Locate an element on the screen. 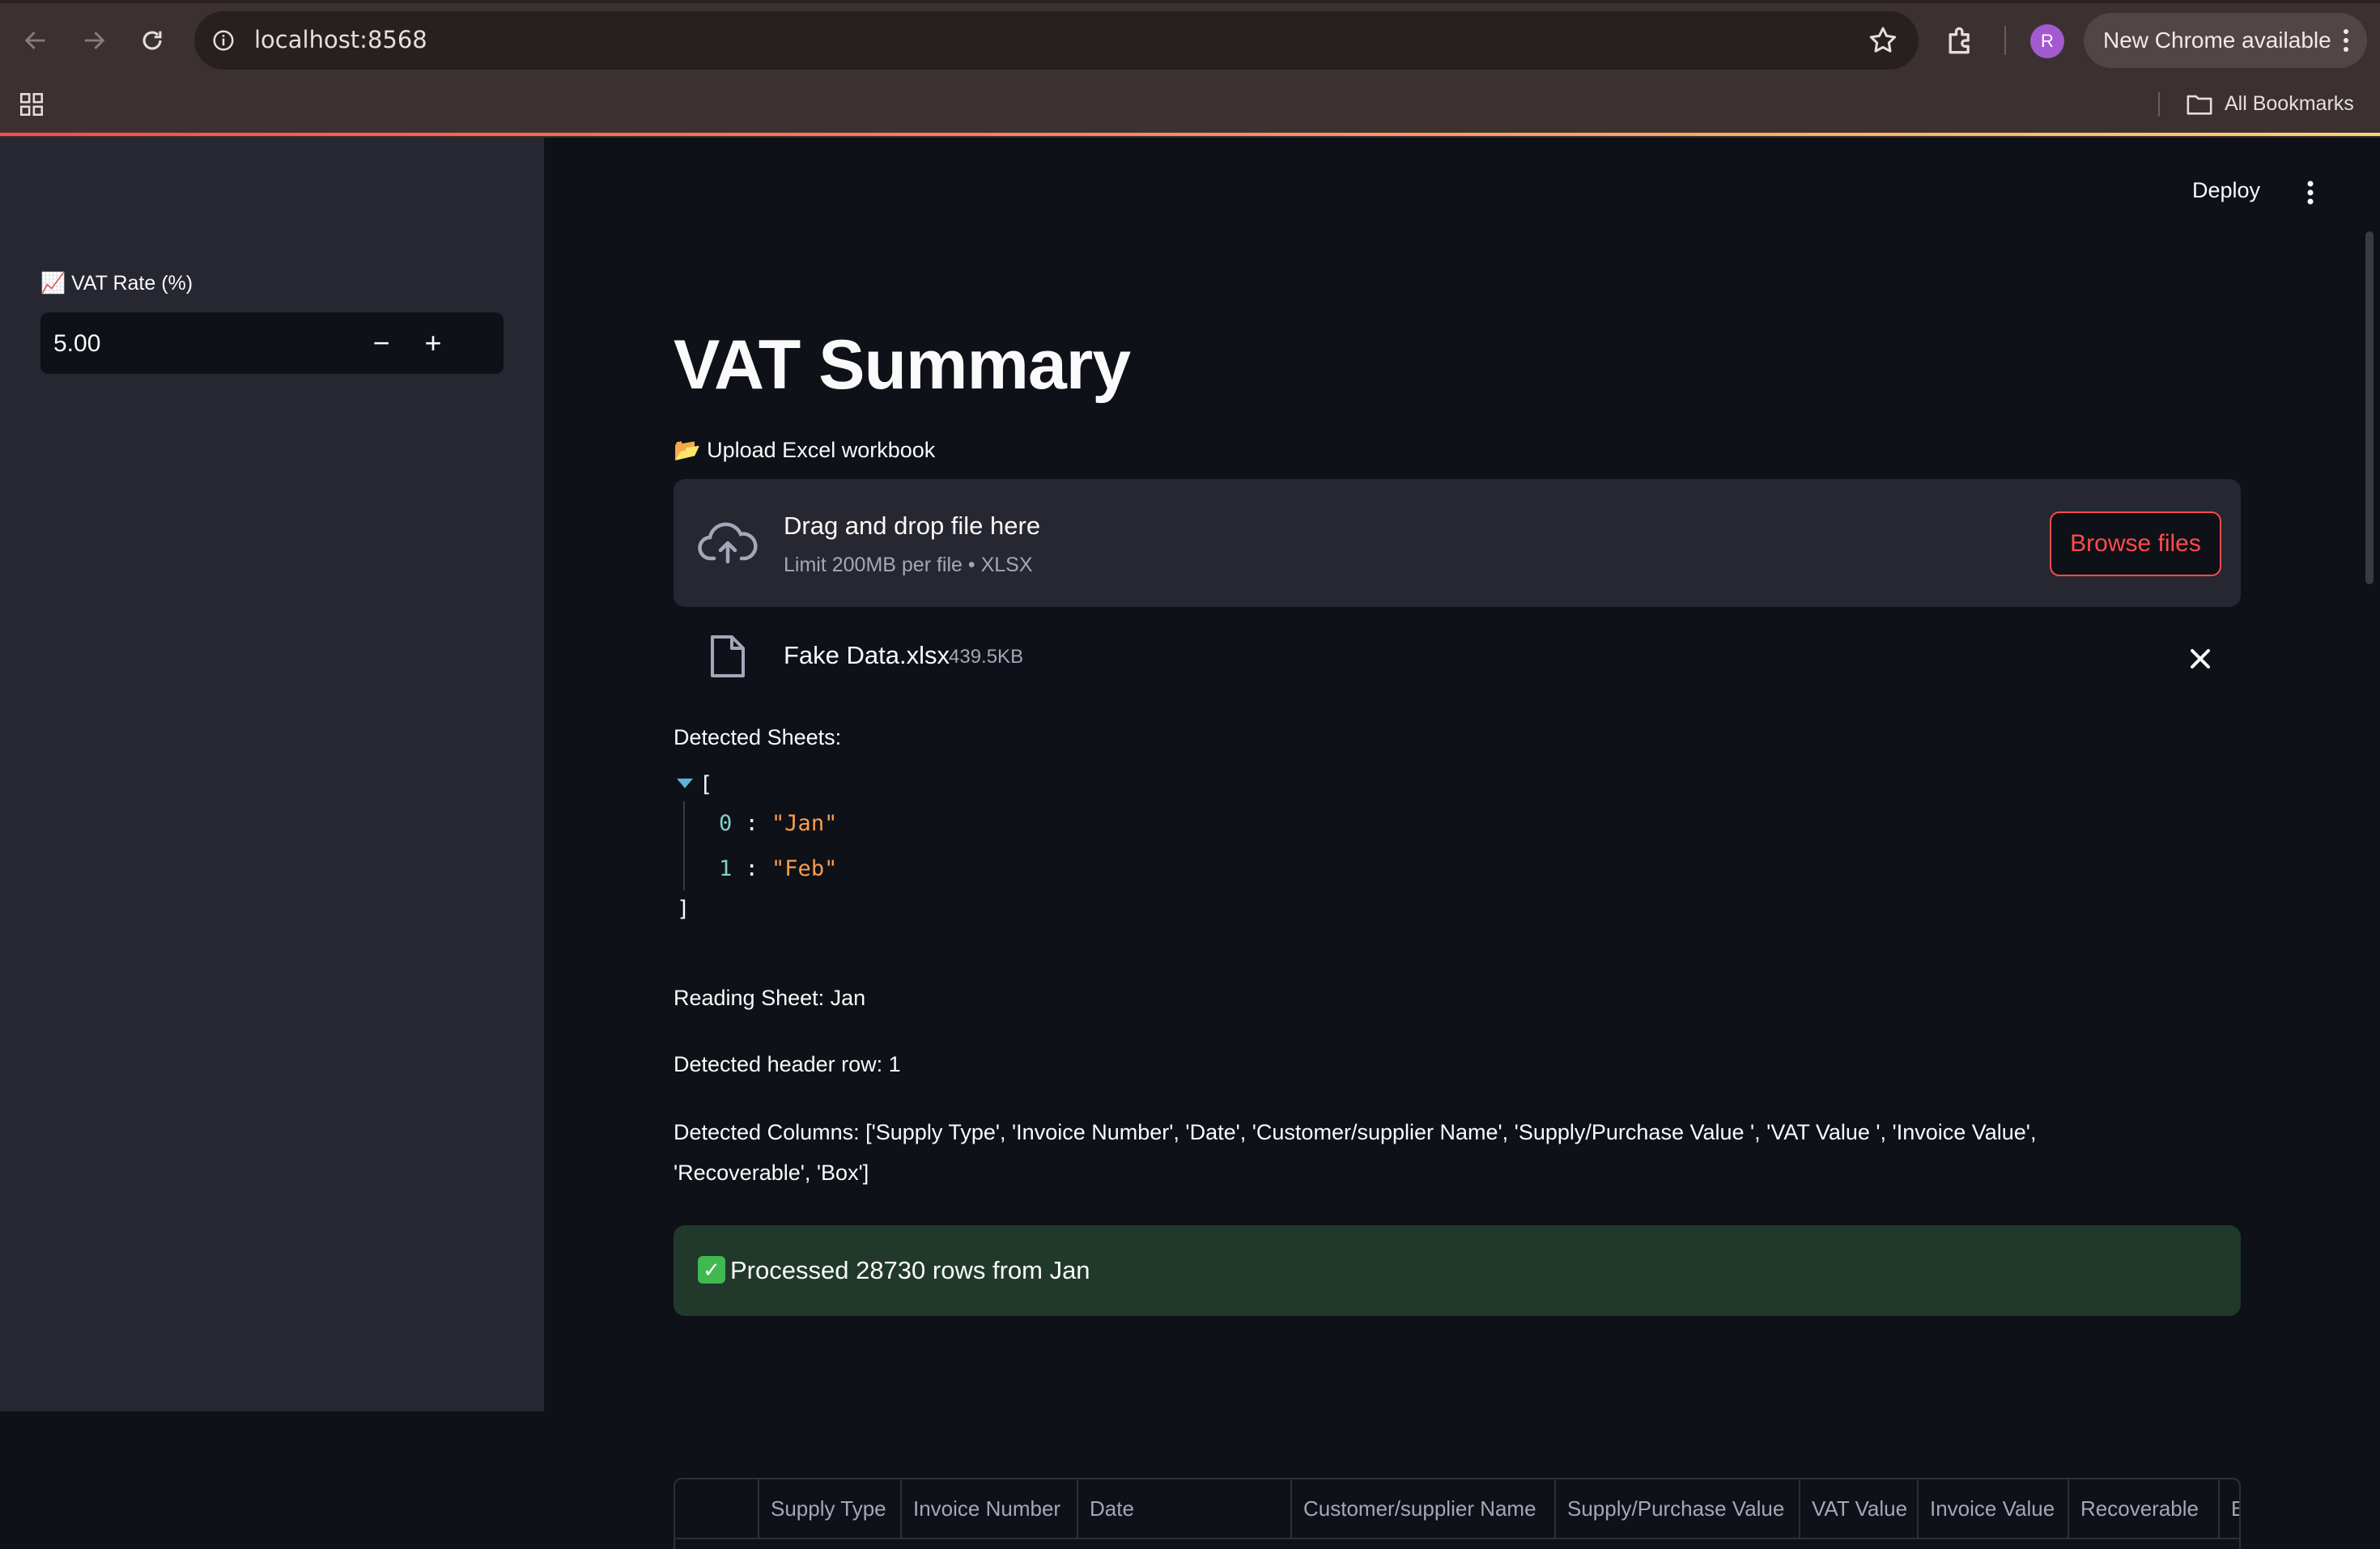  uploaded-file-name: Fake Data.xlsx is located at coordinates (867, 655).